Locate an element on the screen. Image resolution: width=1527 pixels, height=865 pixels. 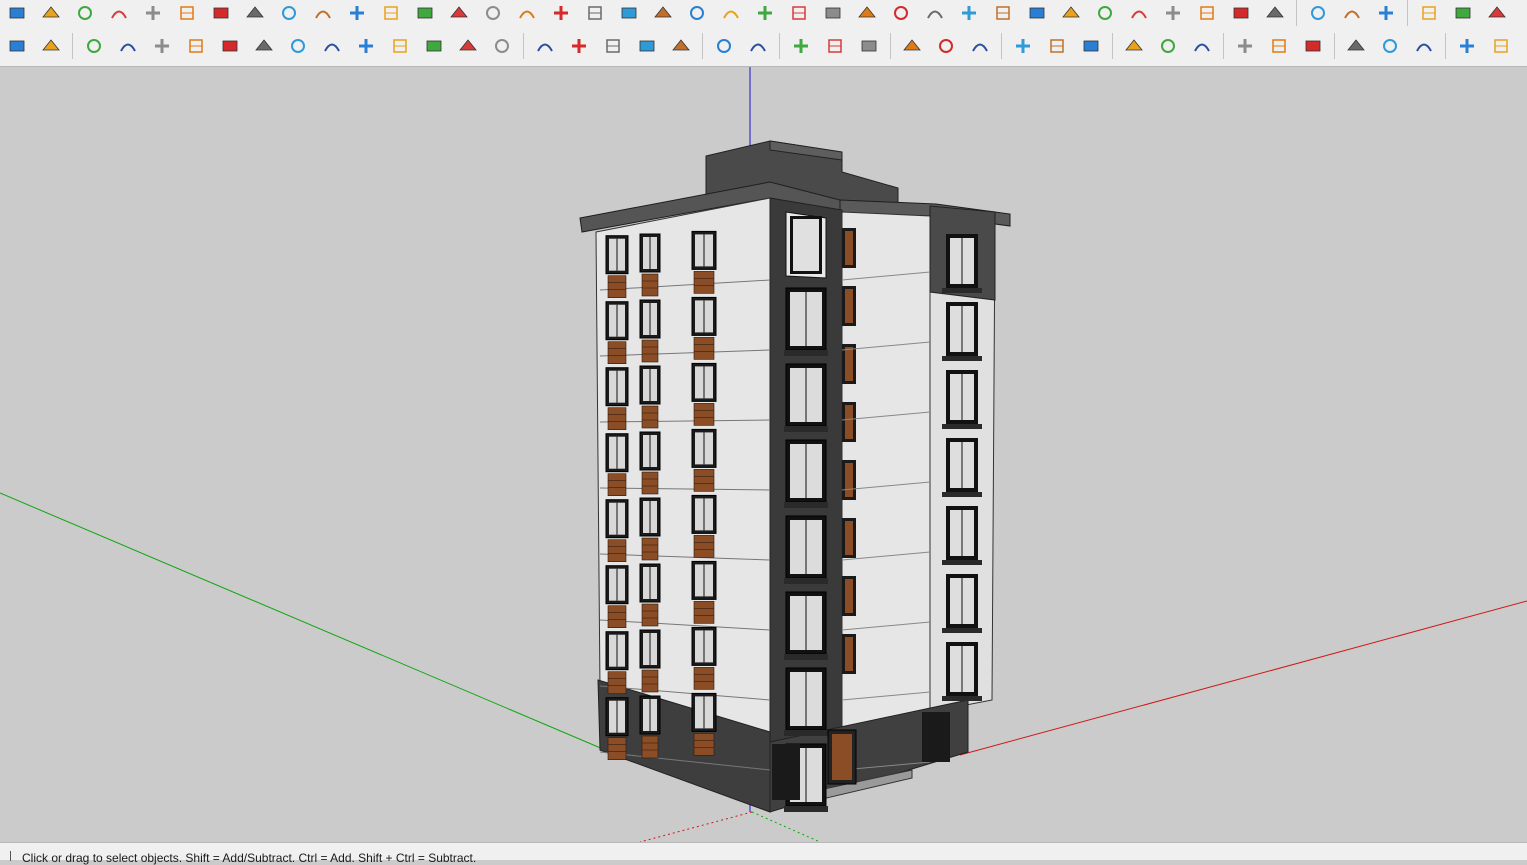
move-arrows-icon is located at coordinates (765, 13).